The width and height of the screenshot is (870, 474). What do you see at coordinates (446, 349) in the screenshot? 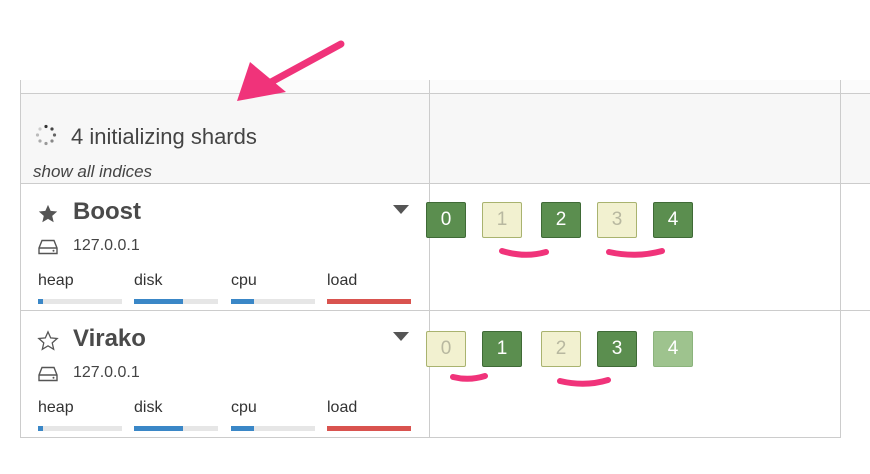
I see `shard-0-initializing: 0` at bounding box center [446, 349].